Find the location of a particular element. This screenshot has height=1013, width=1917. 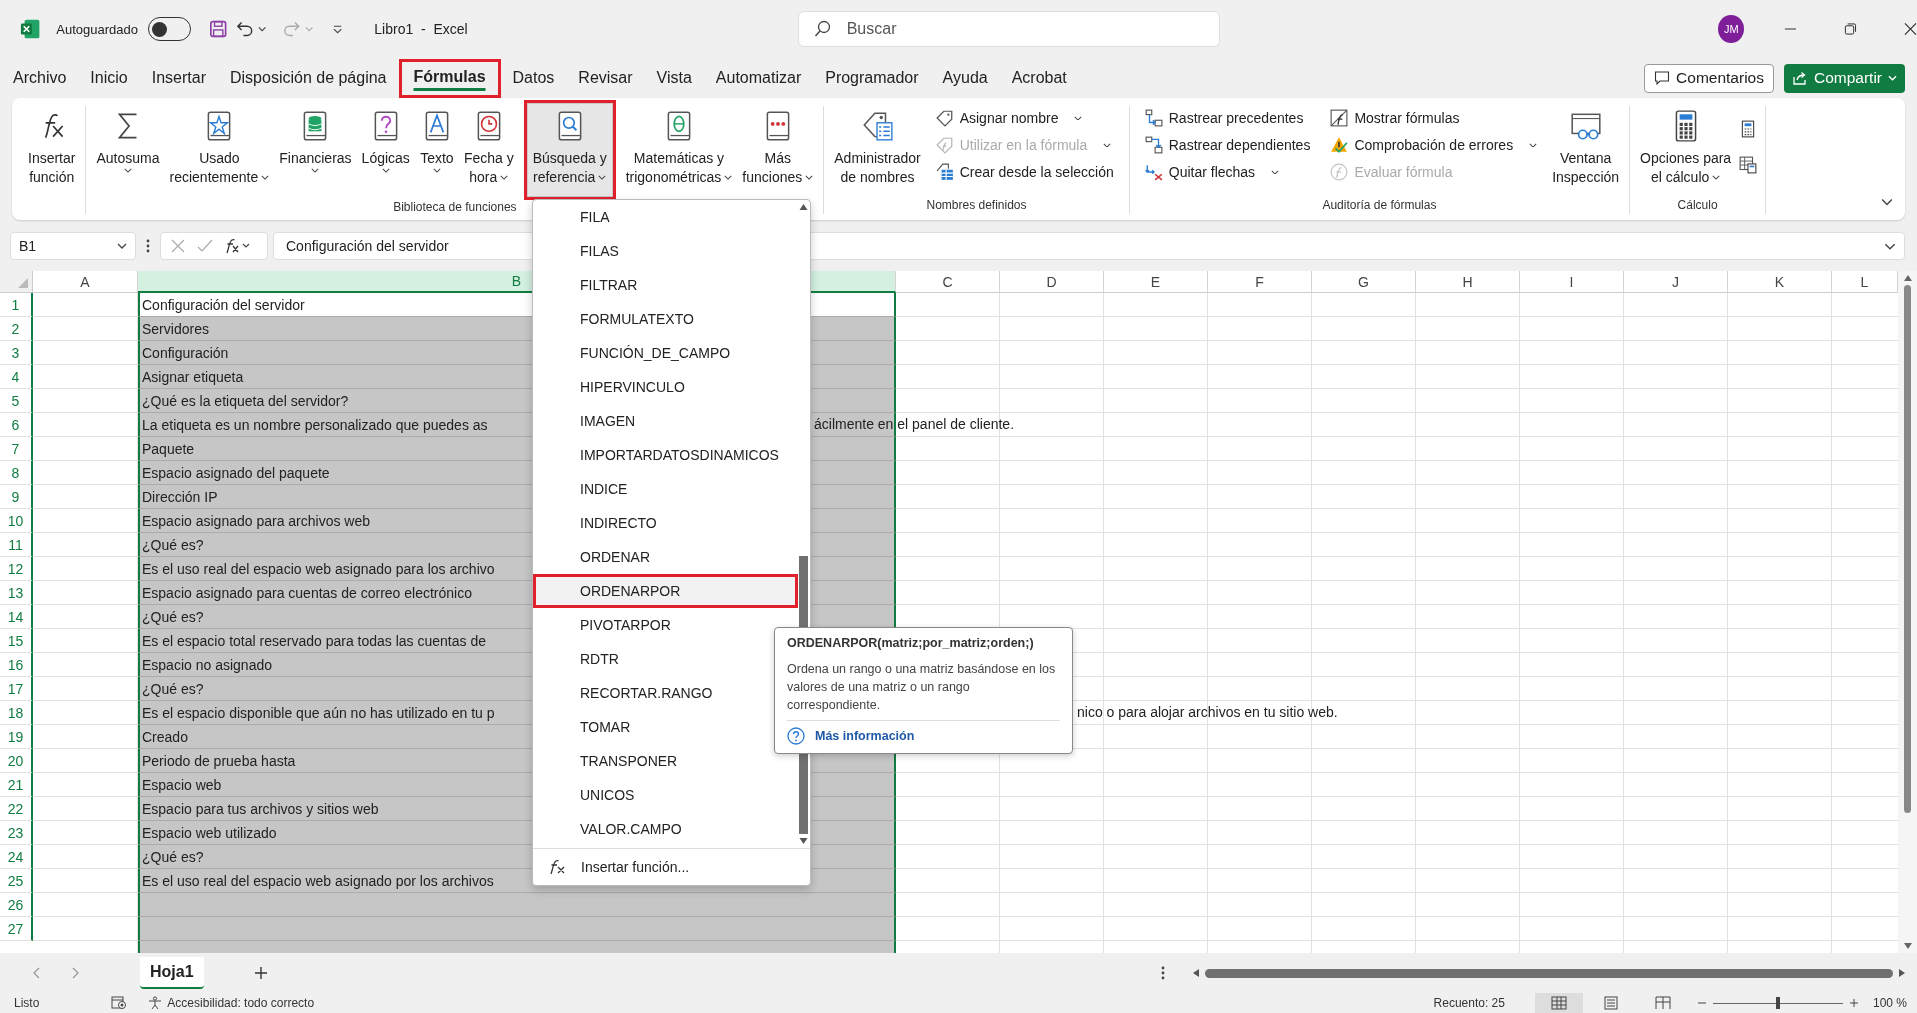

group-label: Auditoría de fórmulas is located at coordinates (1379, 206).